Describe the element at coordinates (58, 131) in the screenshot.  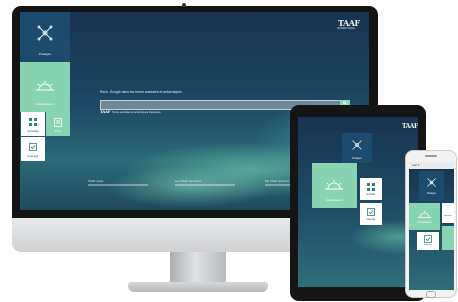
I see `tile-label: Infos` at that location.